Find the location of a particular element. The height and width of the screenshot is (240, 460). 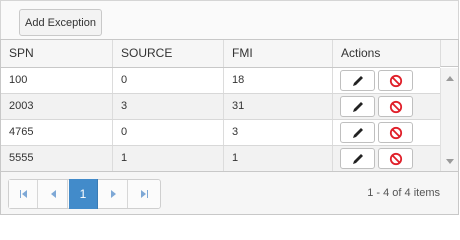

pager-info: 1 - 4 of 4 items is located at coordinates (403, 193).